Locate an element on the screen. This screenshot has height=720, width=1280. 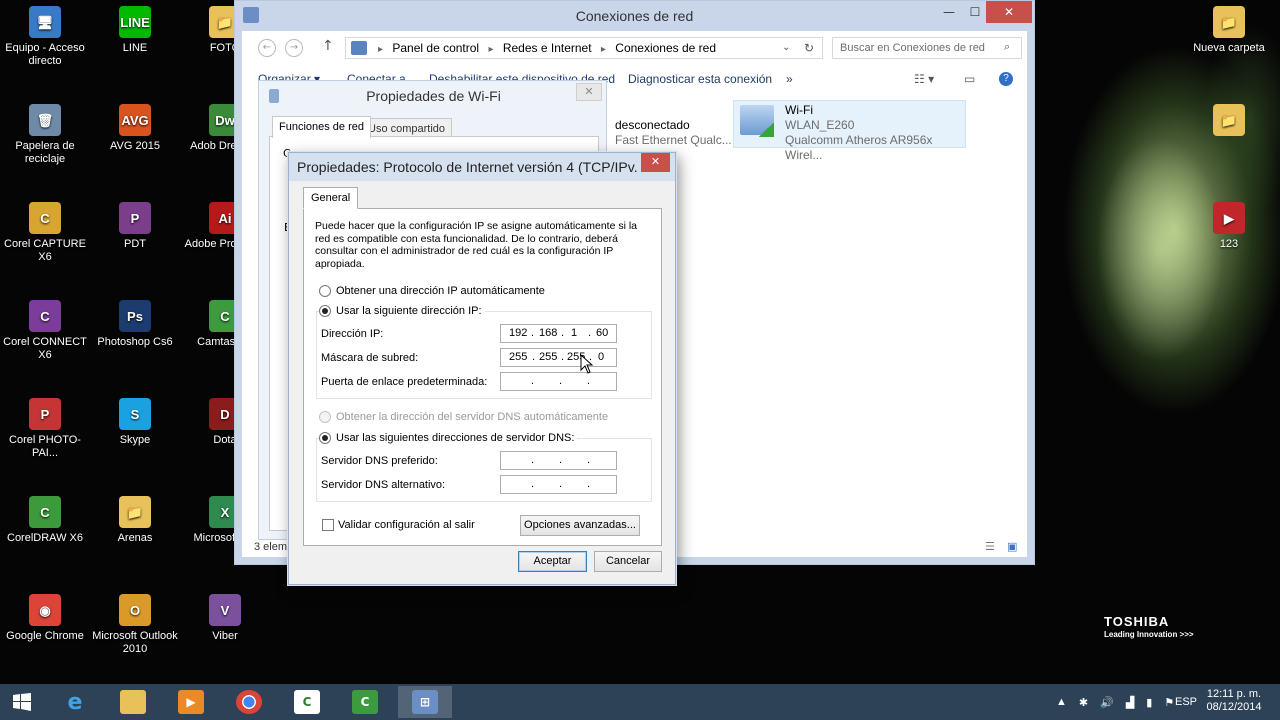
desktop-icon: 📁 Arenas is located at coordinates (135, 520).